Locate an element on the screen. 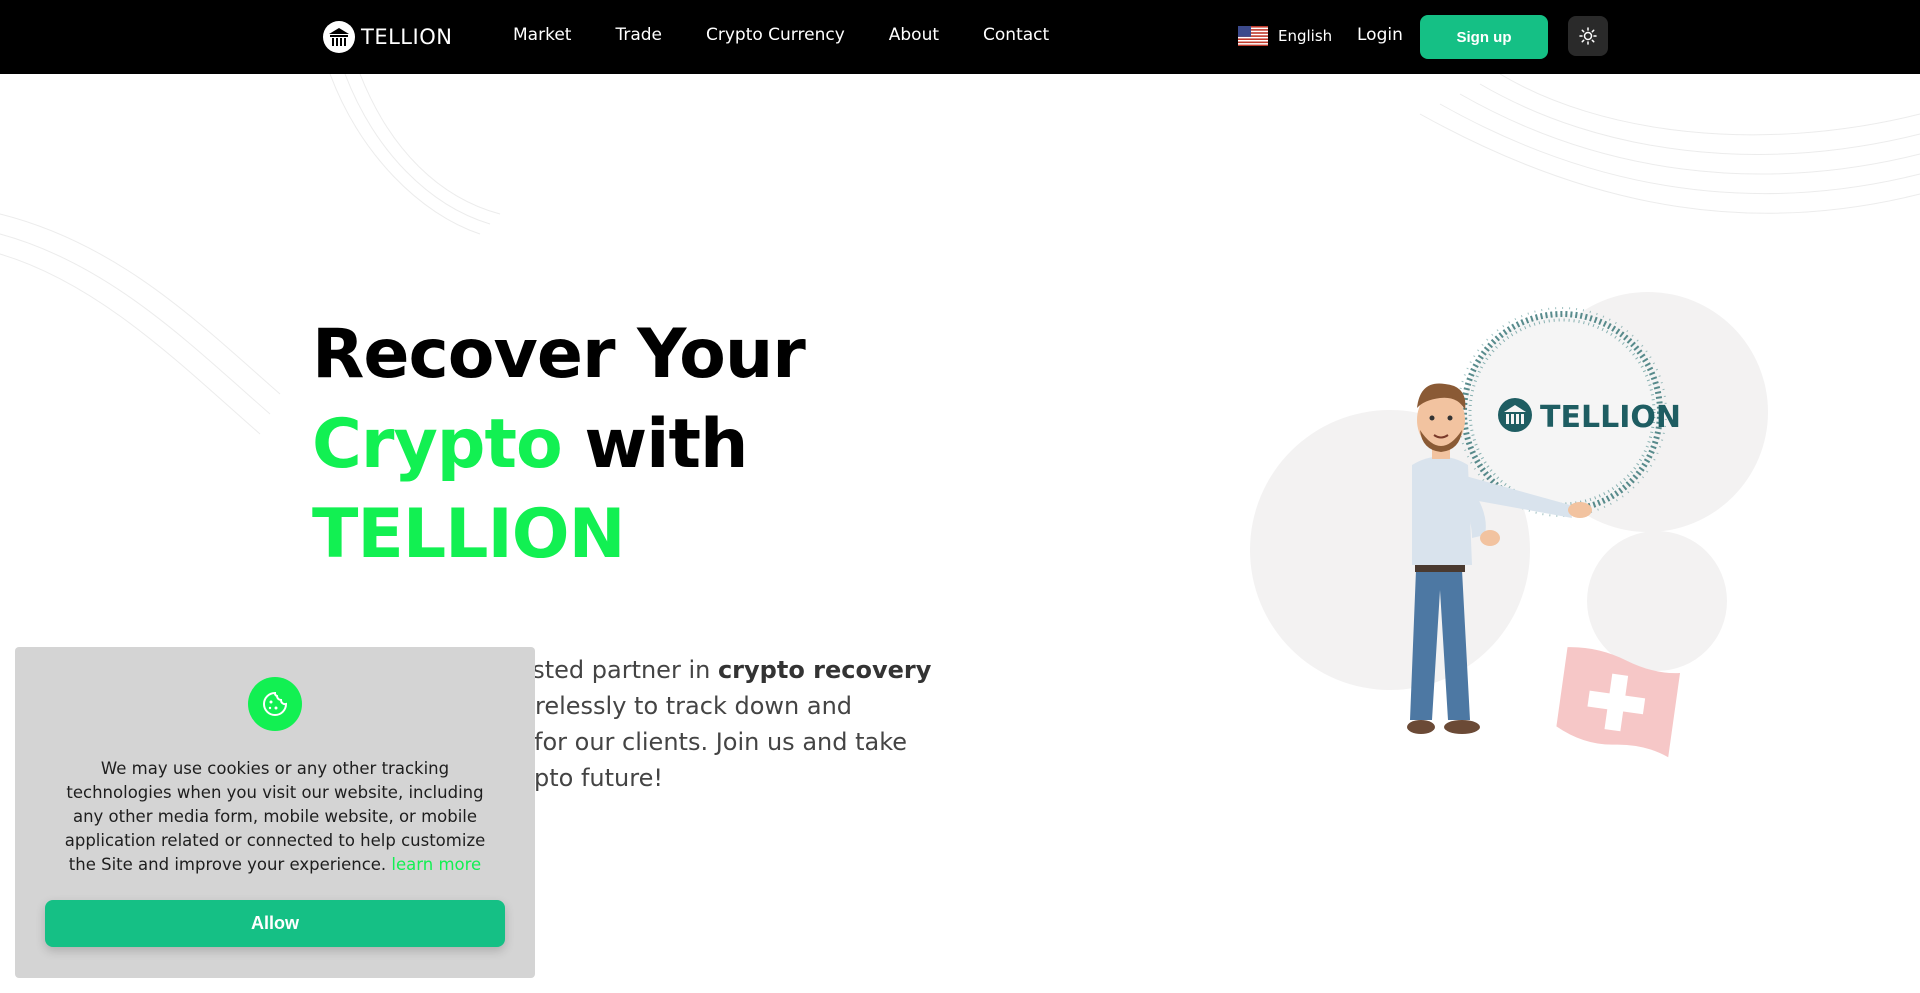 This screenshot has width=1920, height=993. login-link: Login is located at coordinates (1380, 35).